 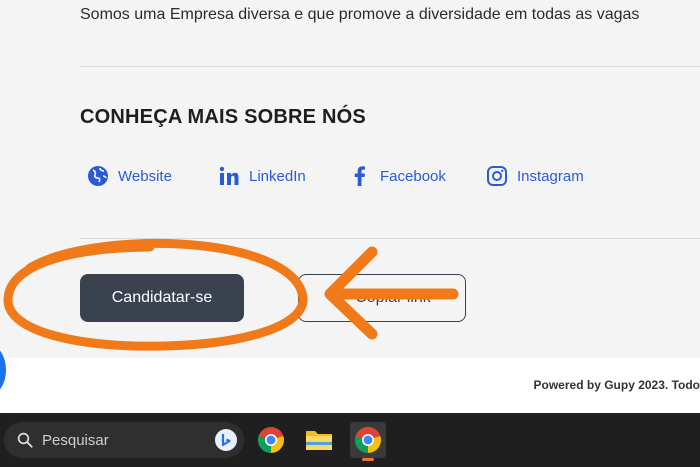 I want to click on website-link-label: Website, so click(x=145, y=176).